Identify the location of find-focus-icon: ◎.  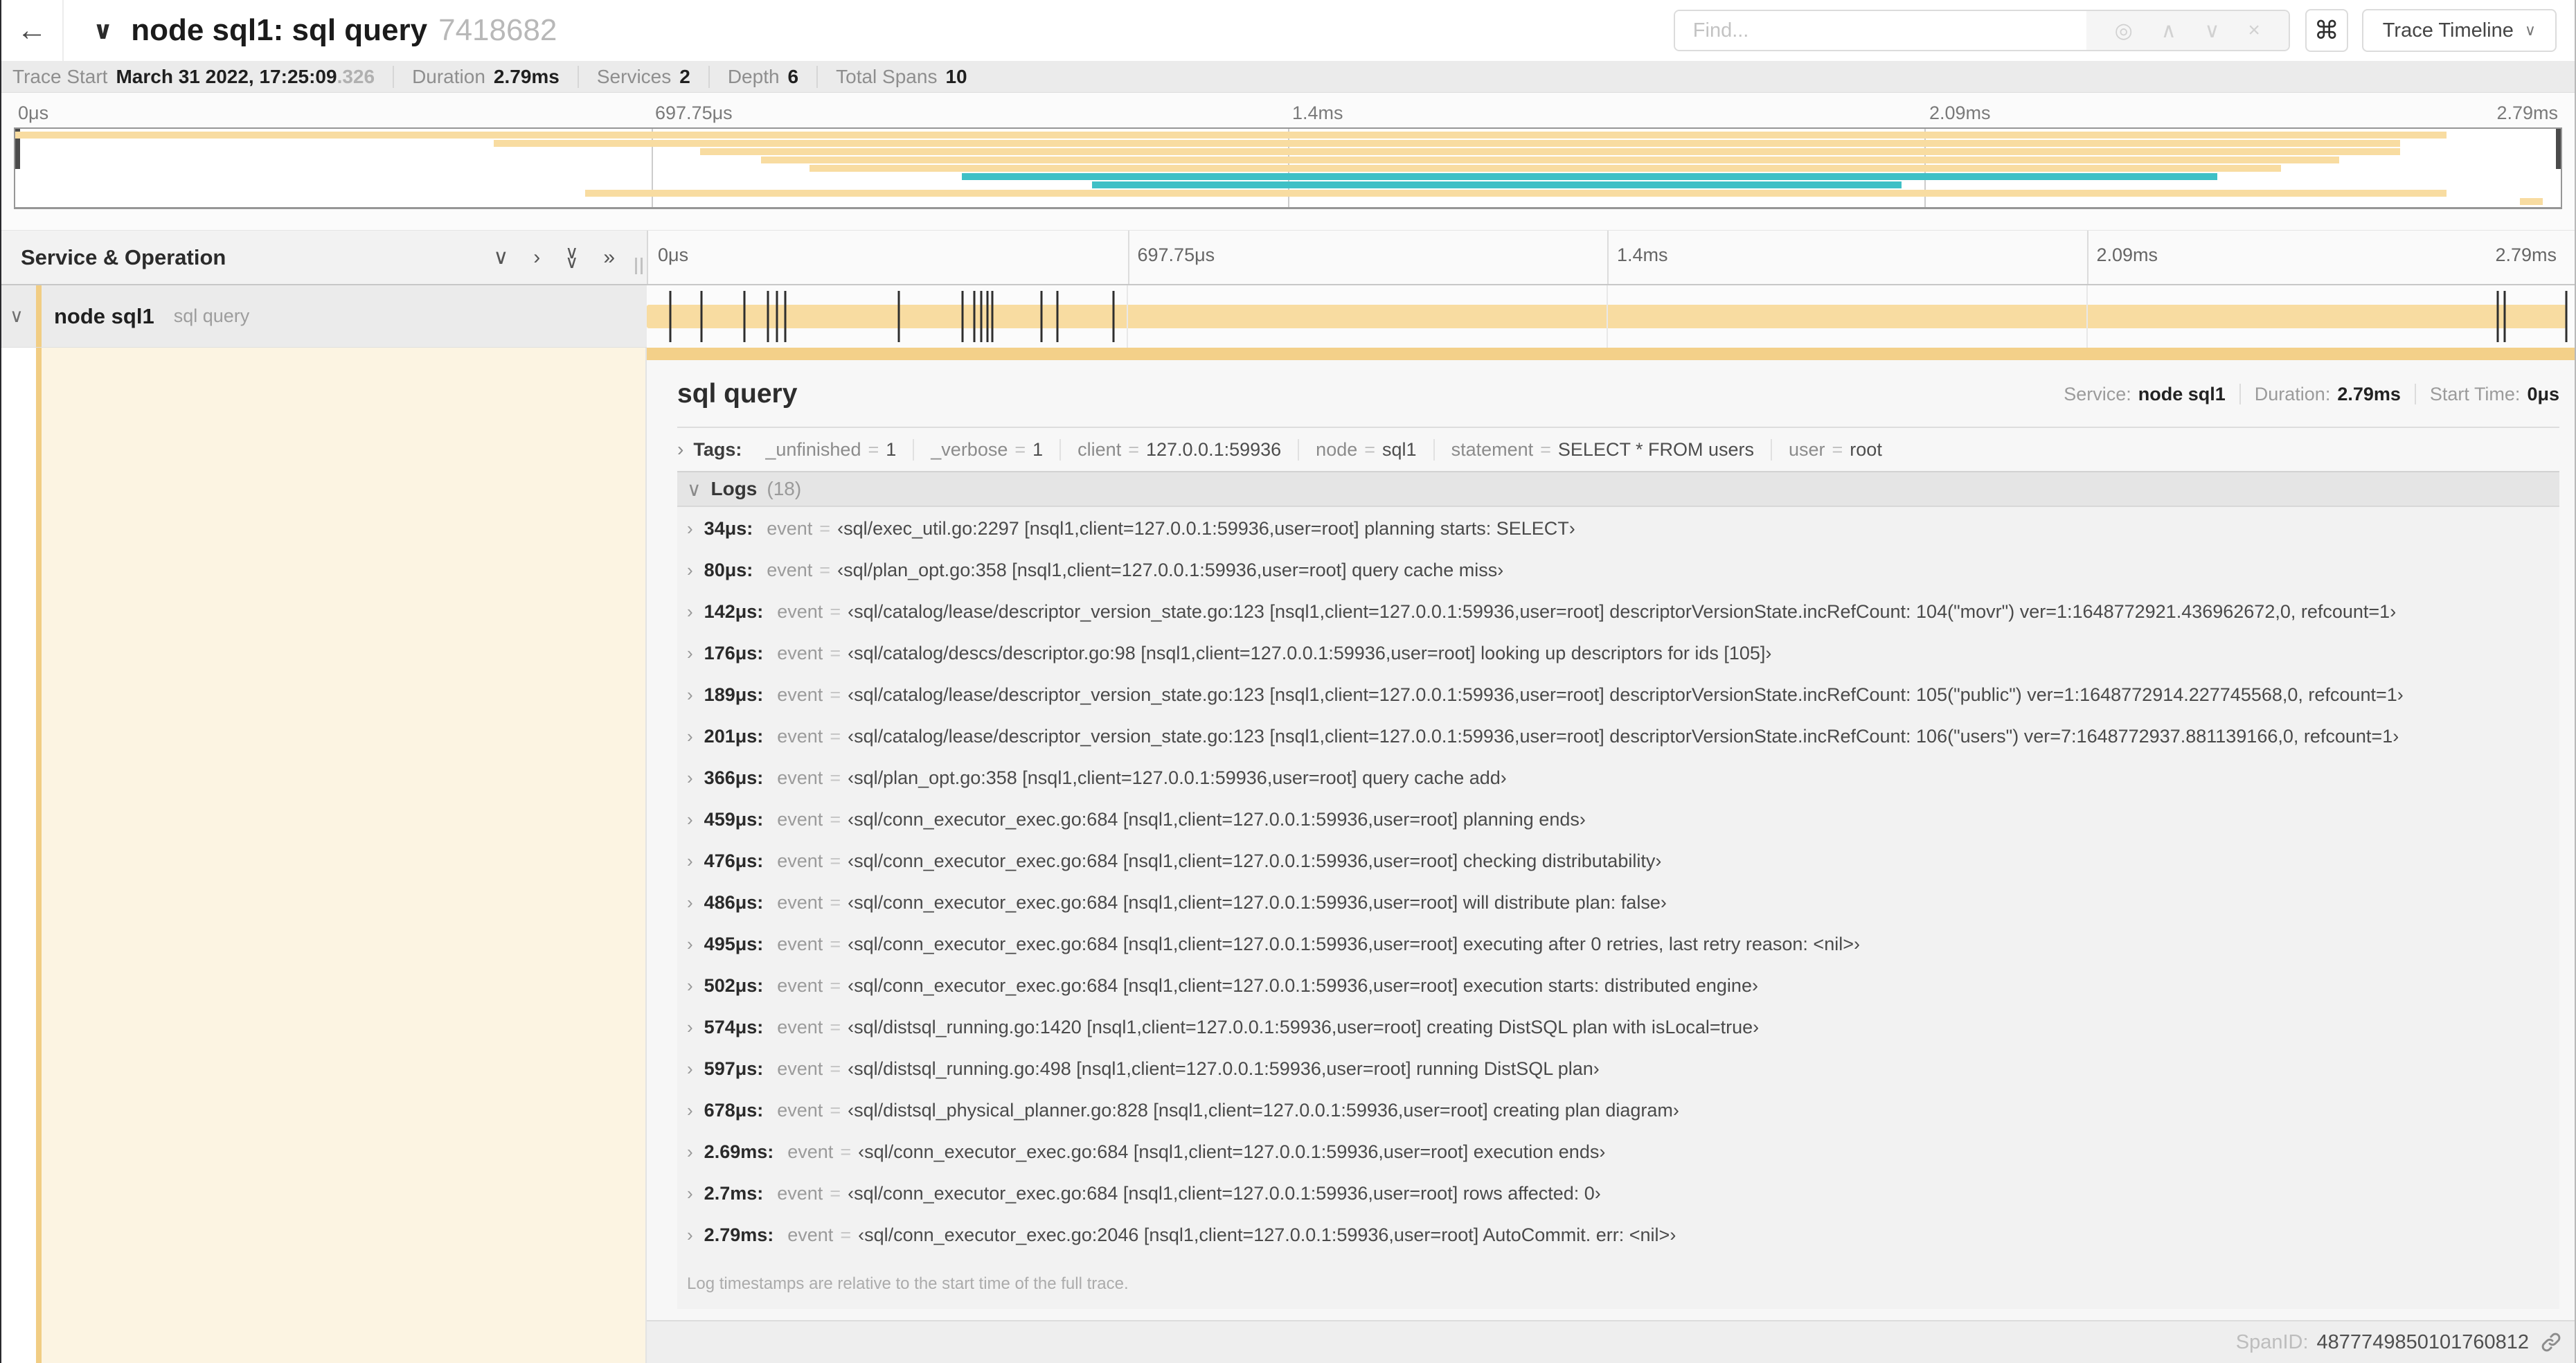
(2124, 31).